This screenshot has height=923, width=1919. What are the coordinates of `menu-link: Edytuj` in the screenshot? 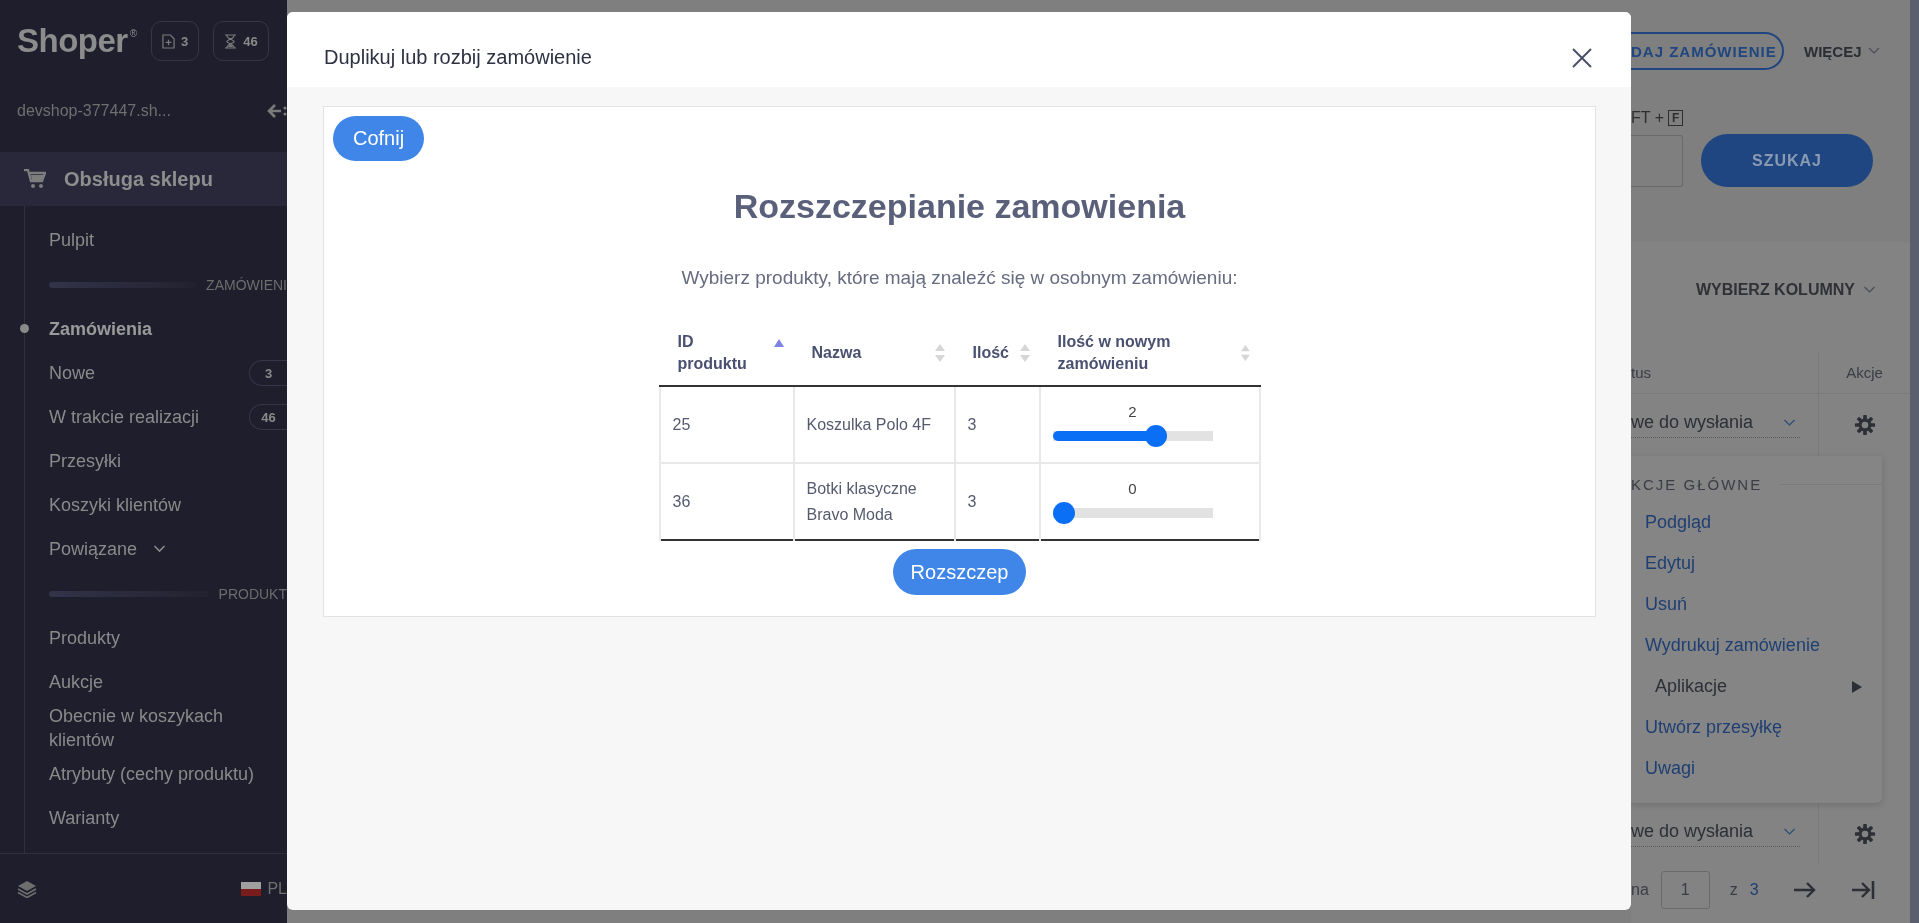 It's located at (1670, 563).